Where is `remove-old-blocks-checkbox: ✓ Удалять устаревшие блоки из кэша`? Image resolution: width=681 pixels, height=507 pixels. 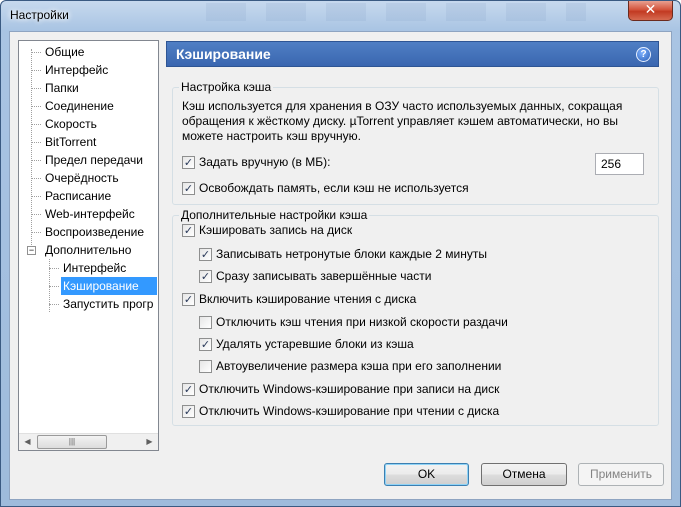
remove-old-blocks-checkbox: ✓ Удалять устаревшие блоки из кэша is located at coordinates (306, 345).